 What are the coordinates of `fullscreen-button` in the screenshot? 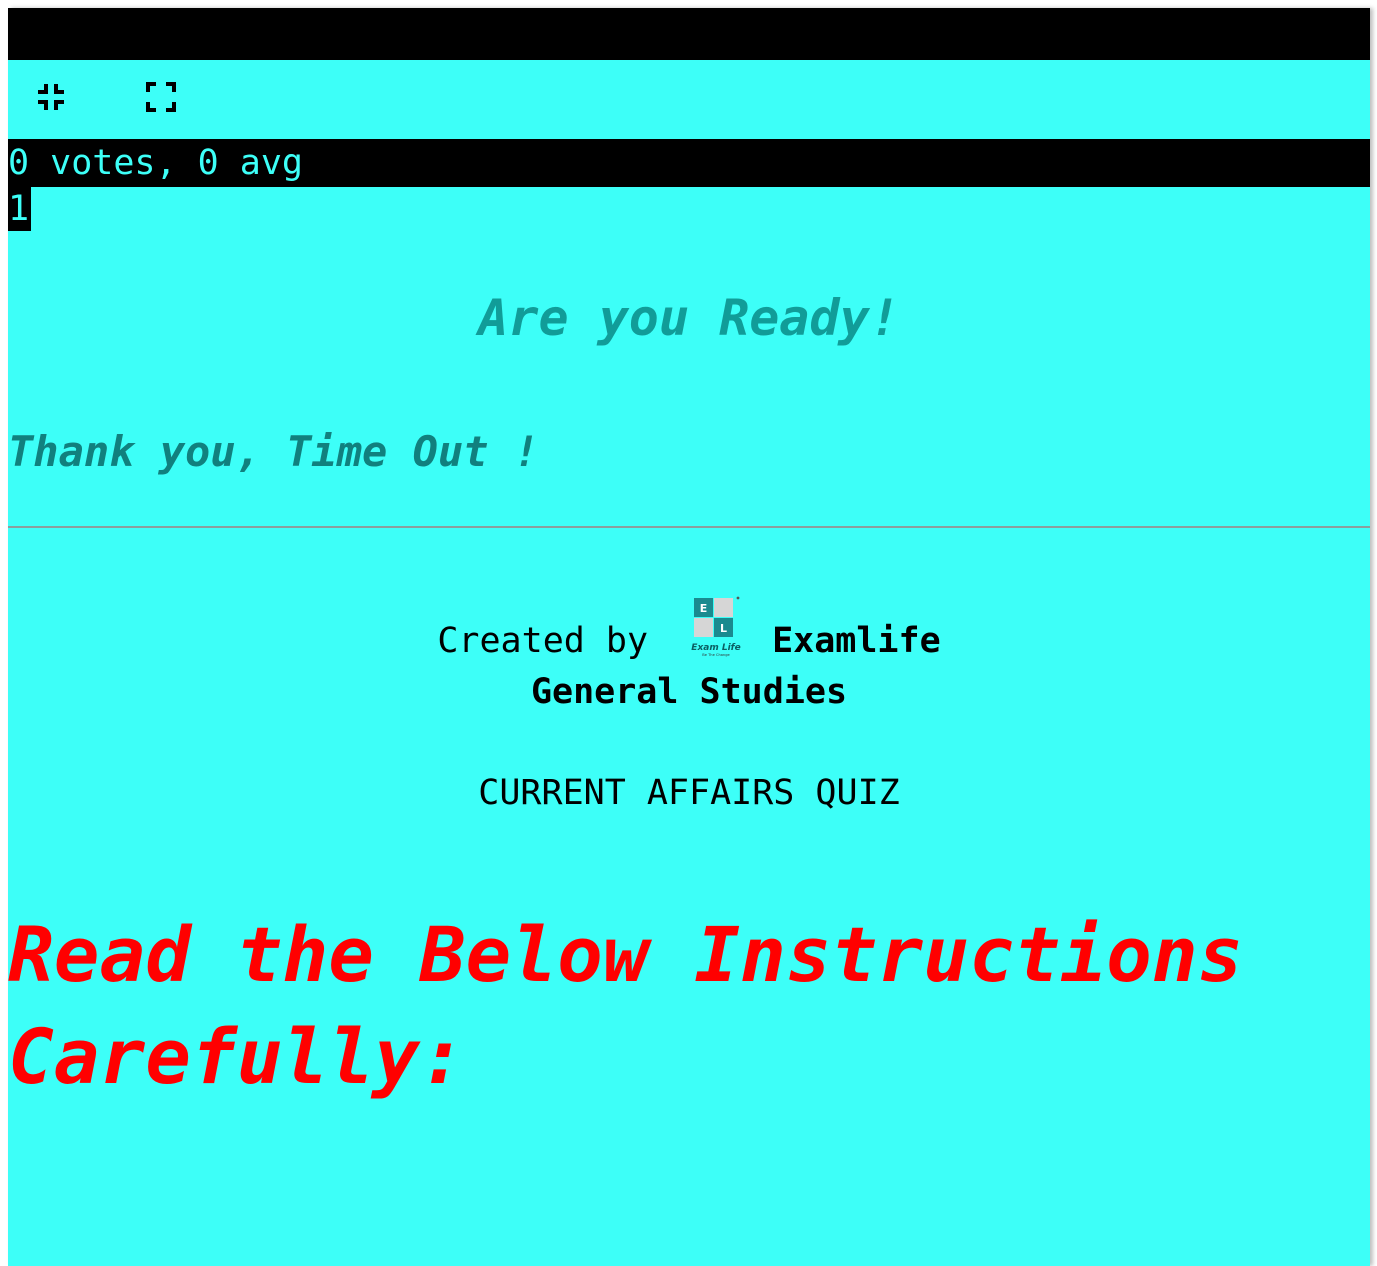 It's located at (161, 97).